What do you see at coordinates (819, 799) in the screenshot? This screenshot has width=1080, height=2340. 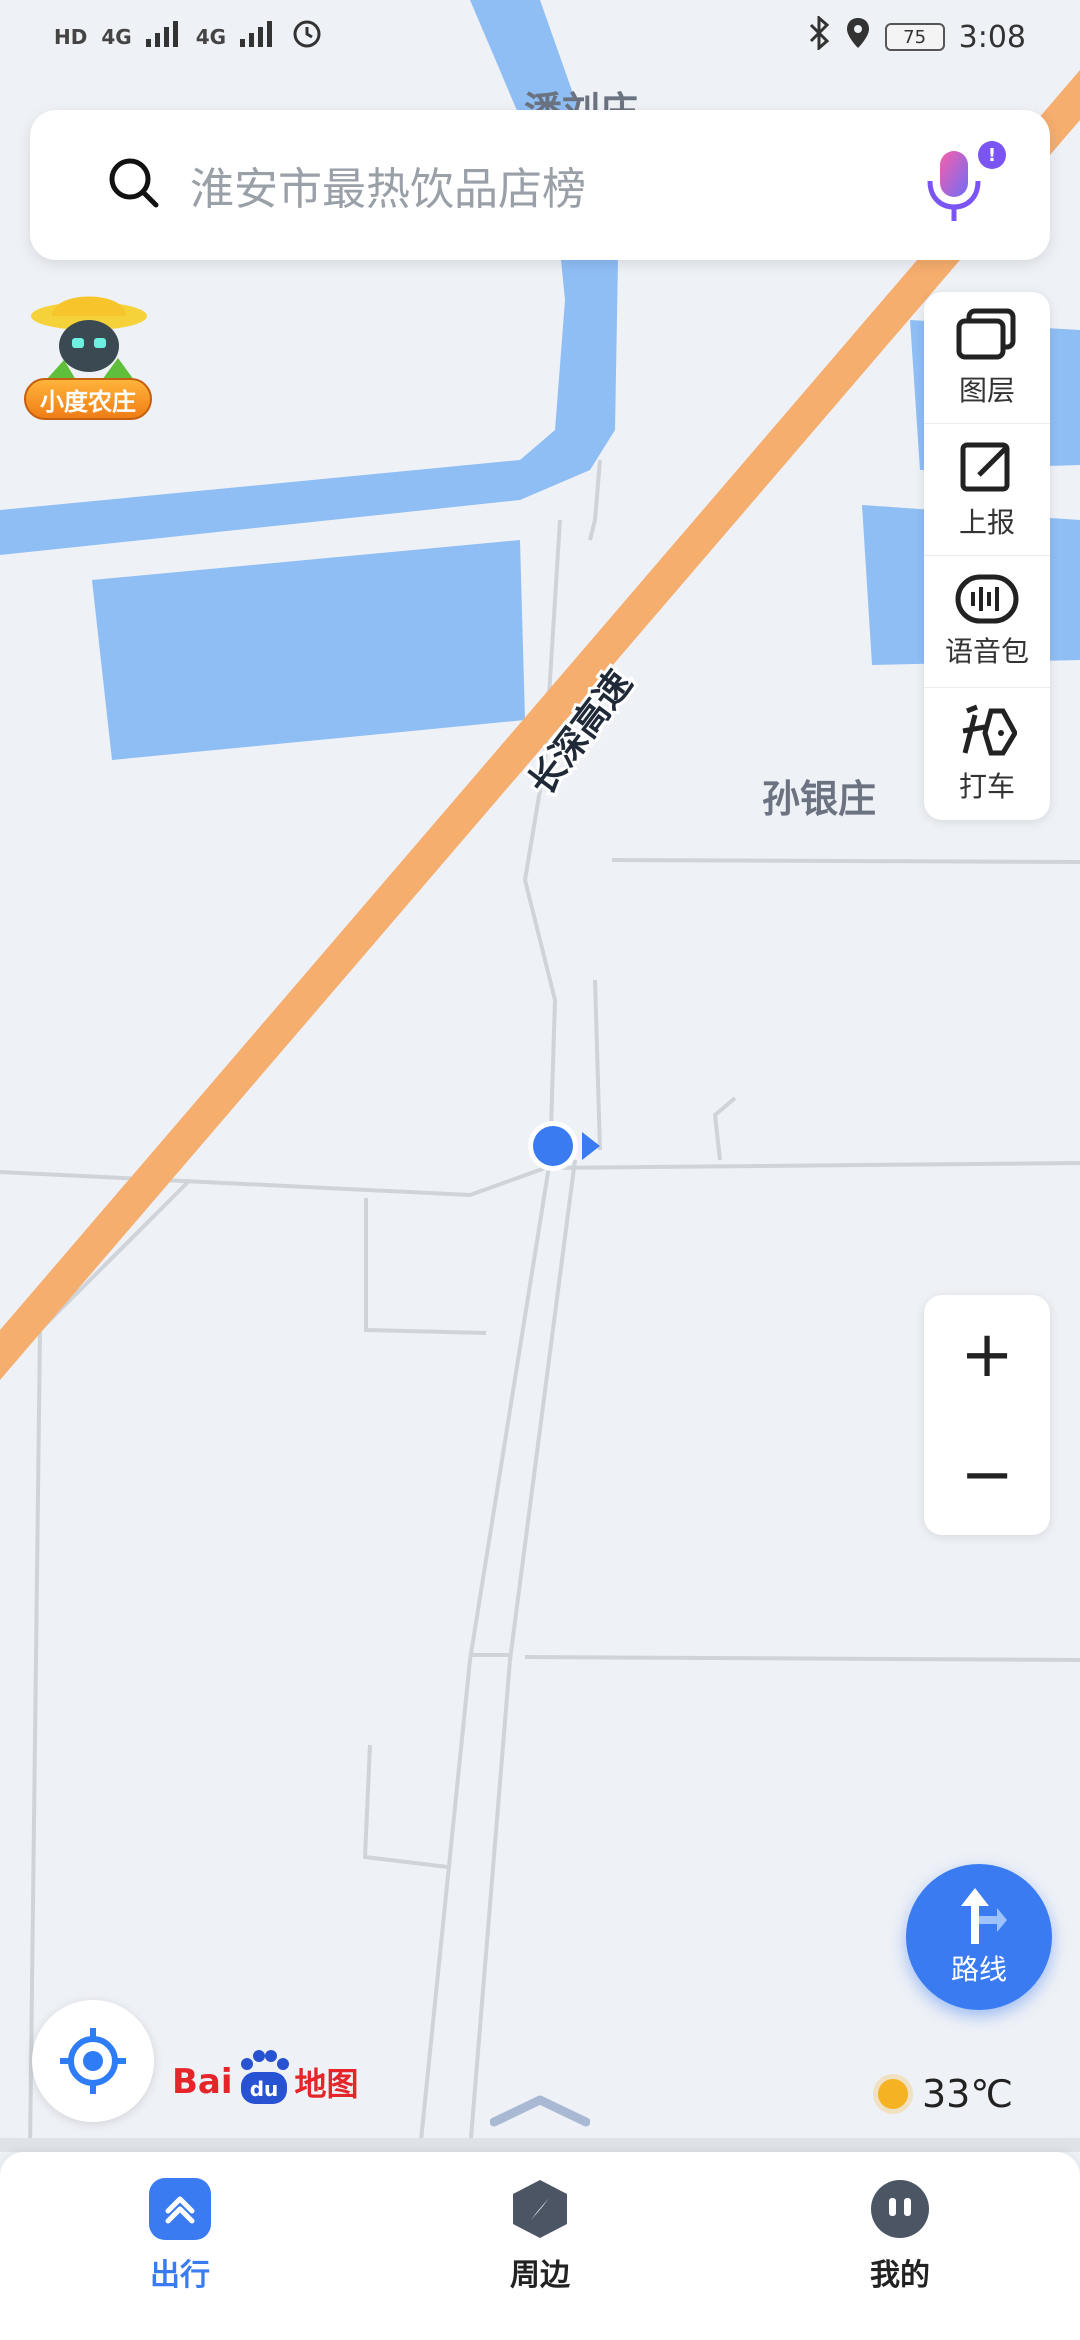 I see `map-label-village: 孙银庄` at bounding box center [819, 799].